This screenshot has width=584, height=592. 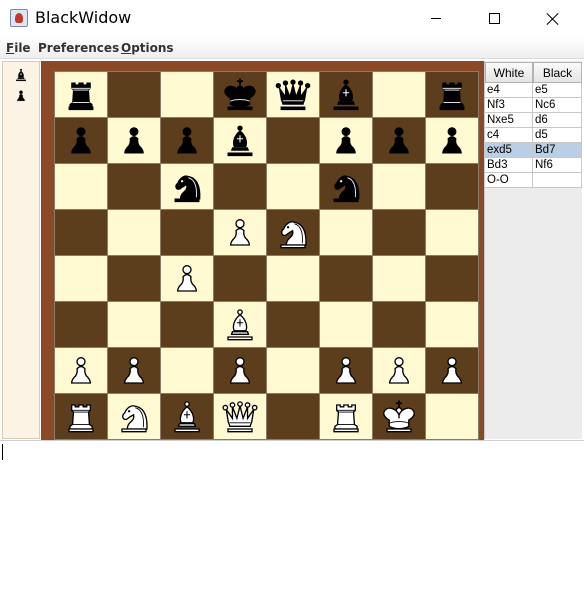 What do you see at coordinates (452, 94) in the screenshot?
I see `square-h8` at bounding box center [452, 94].